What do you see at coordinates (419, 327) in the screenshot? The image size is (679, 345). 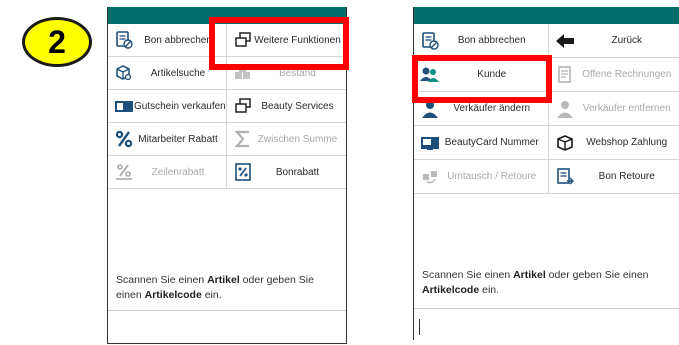 I see `text-caret` at bounding box center [419, 327].